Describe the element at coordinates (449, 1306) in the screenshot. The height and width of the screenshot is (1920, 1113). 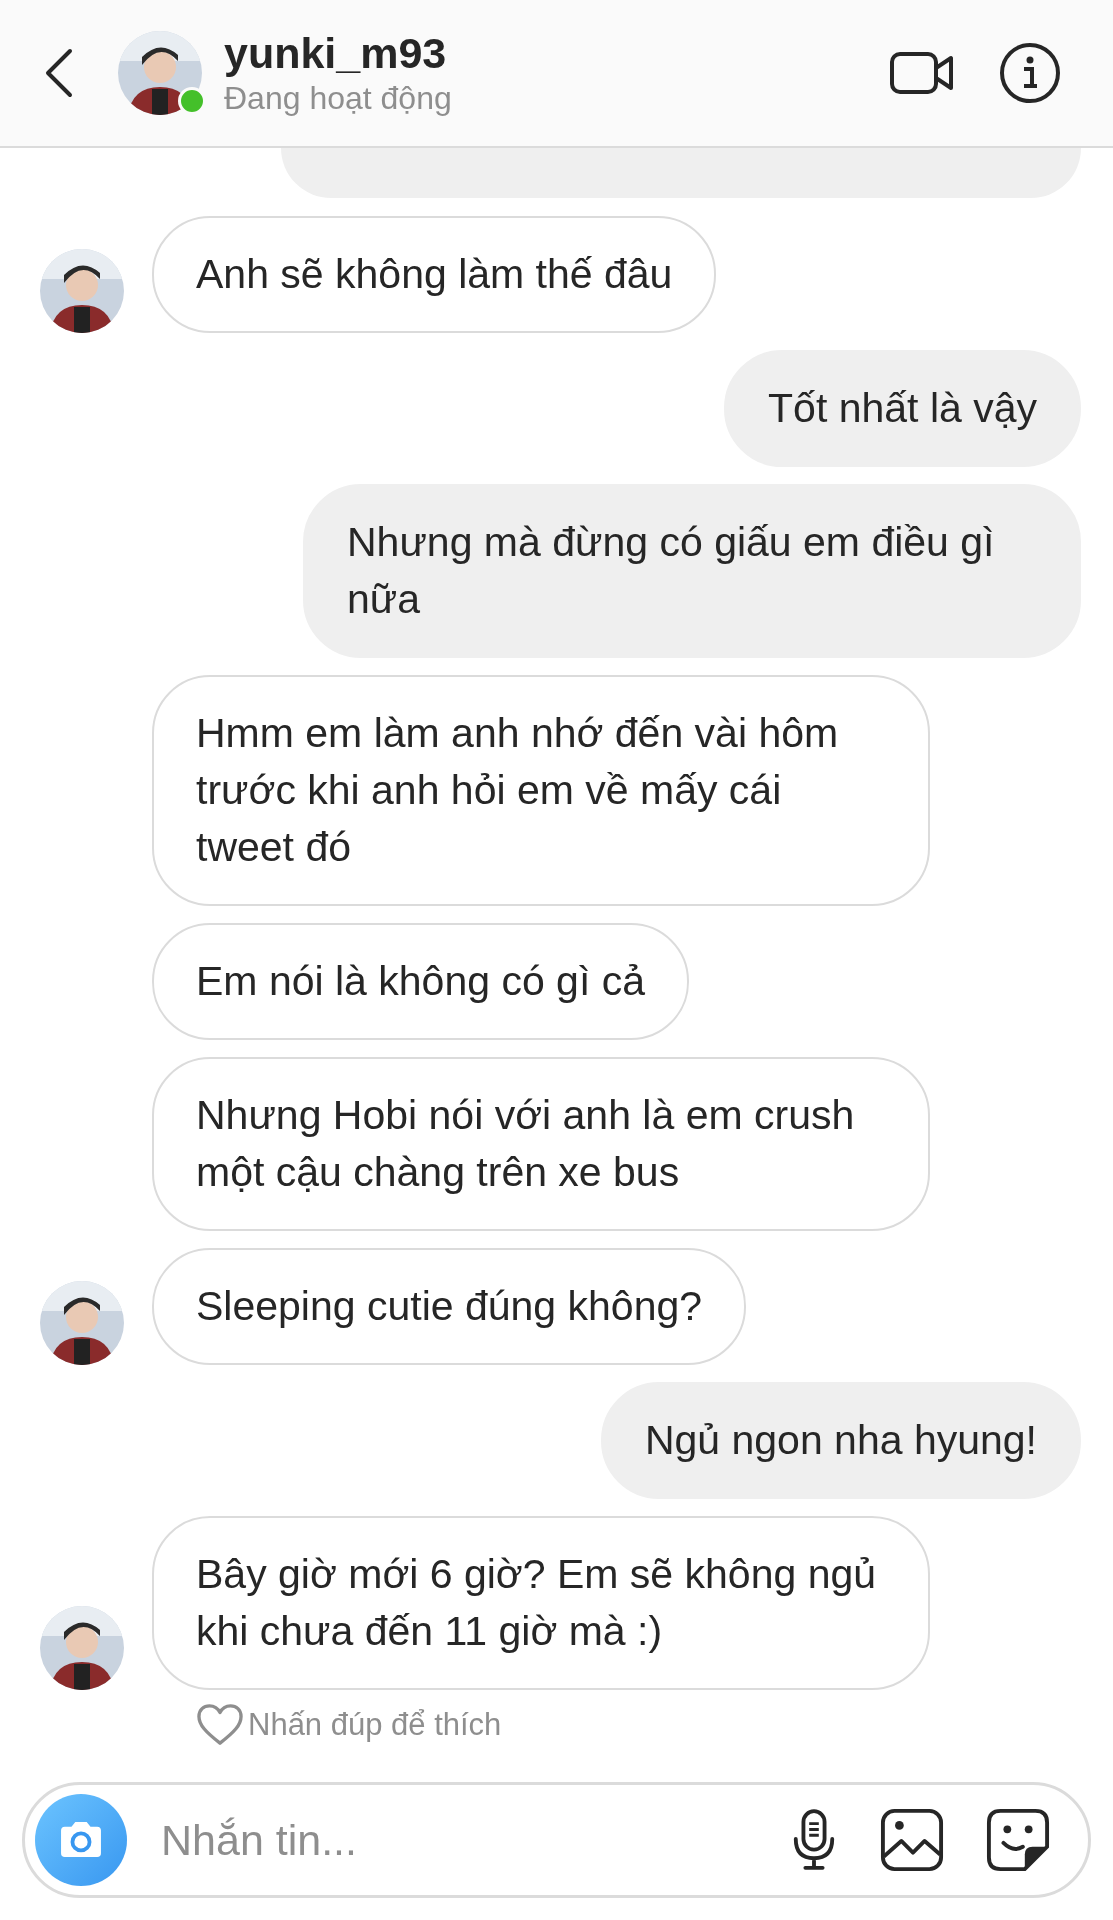
I see `message-bubble: Sleeping cutie đúng không?` at that location.